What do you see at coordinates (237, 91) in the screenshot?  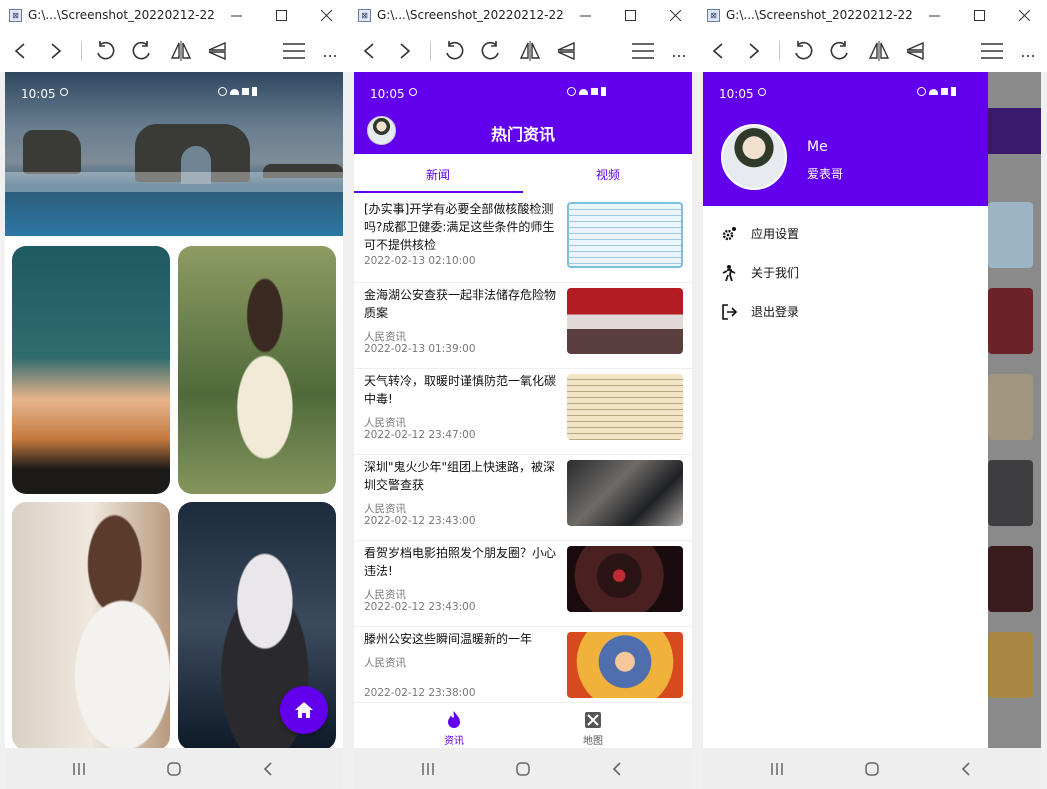 I see `status-icons` at bounding box center [237, 91].